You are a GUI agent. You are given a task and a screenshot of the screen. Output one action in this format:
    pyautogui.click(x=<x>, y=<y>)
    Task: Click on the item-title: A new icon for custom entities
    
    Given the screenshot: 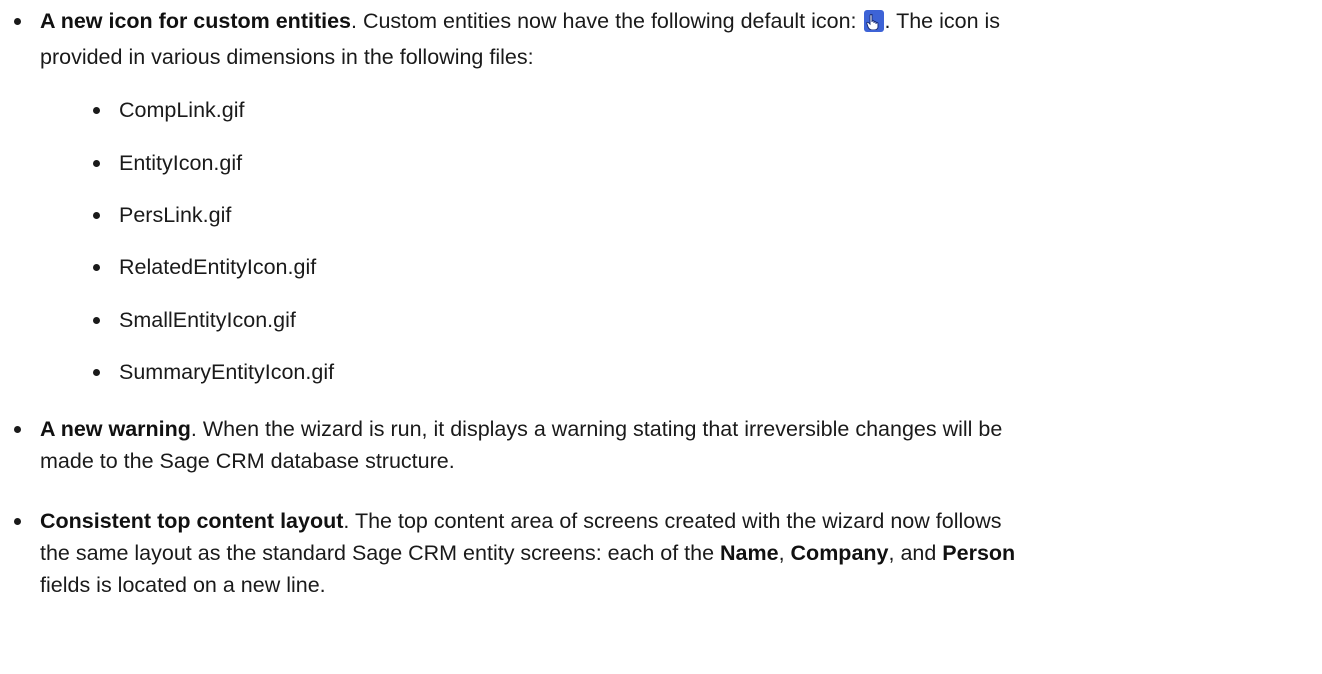 What is the action you would take?
    pyautogui.click(x=195, y=21)
    